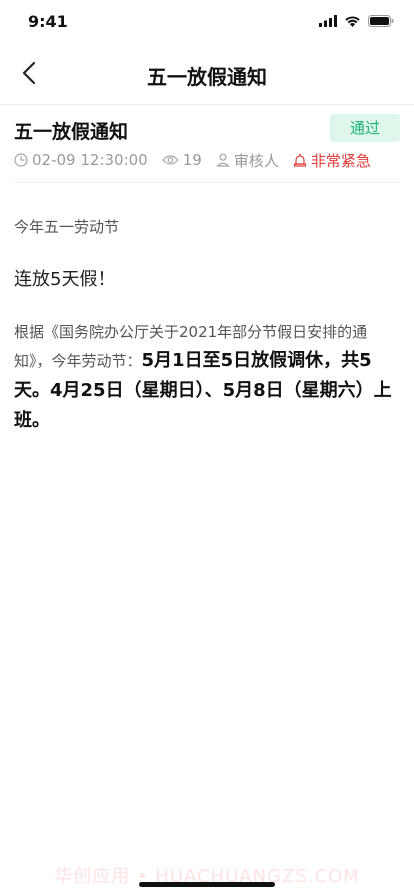  I want to click on meta-reviewer: 审核人, so click(247, 160).